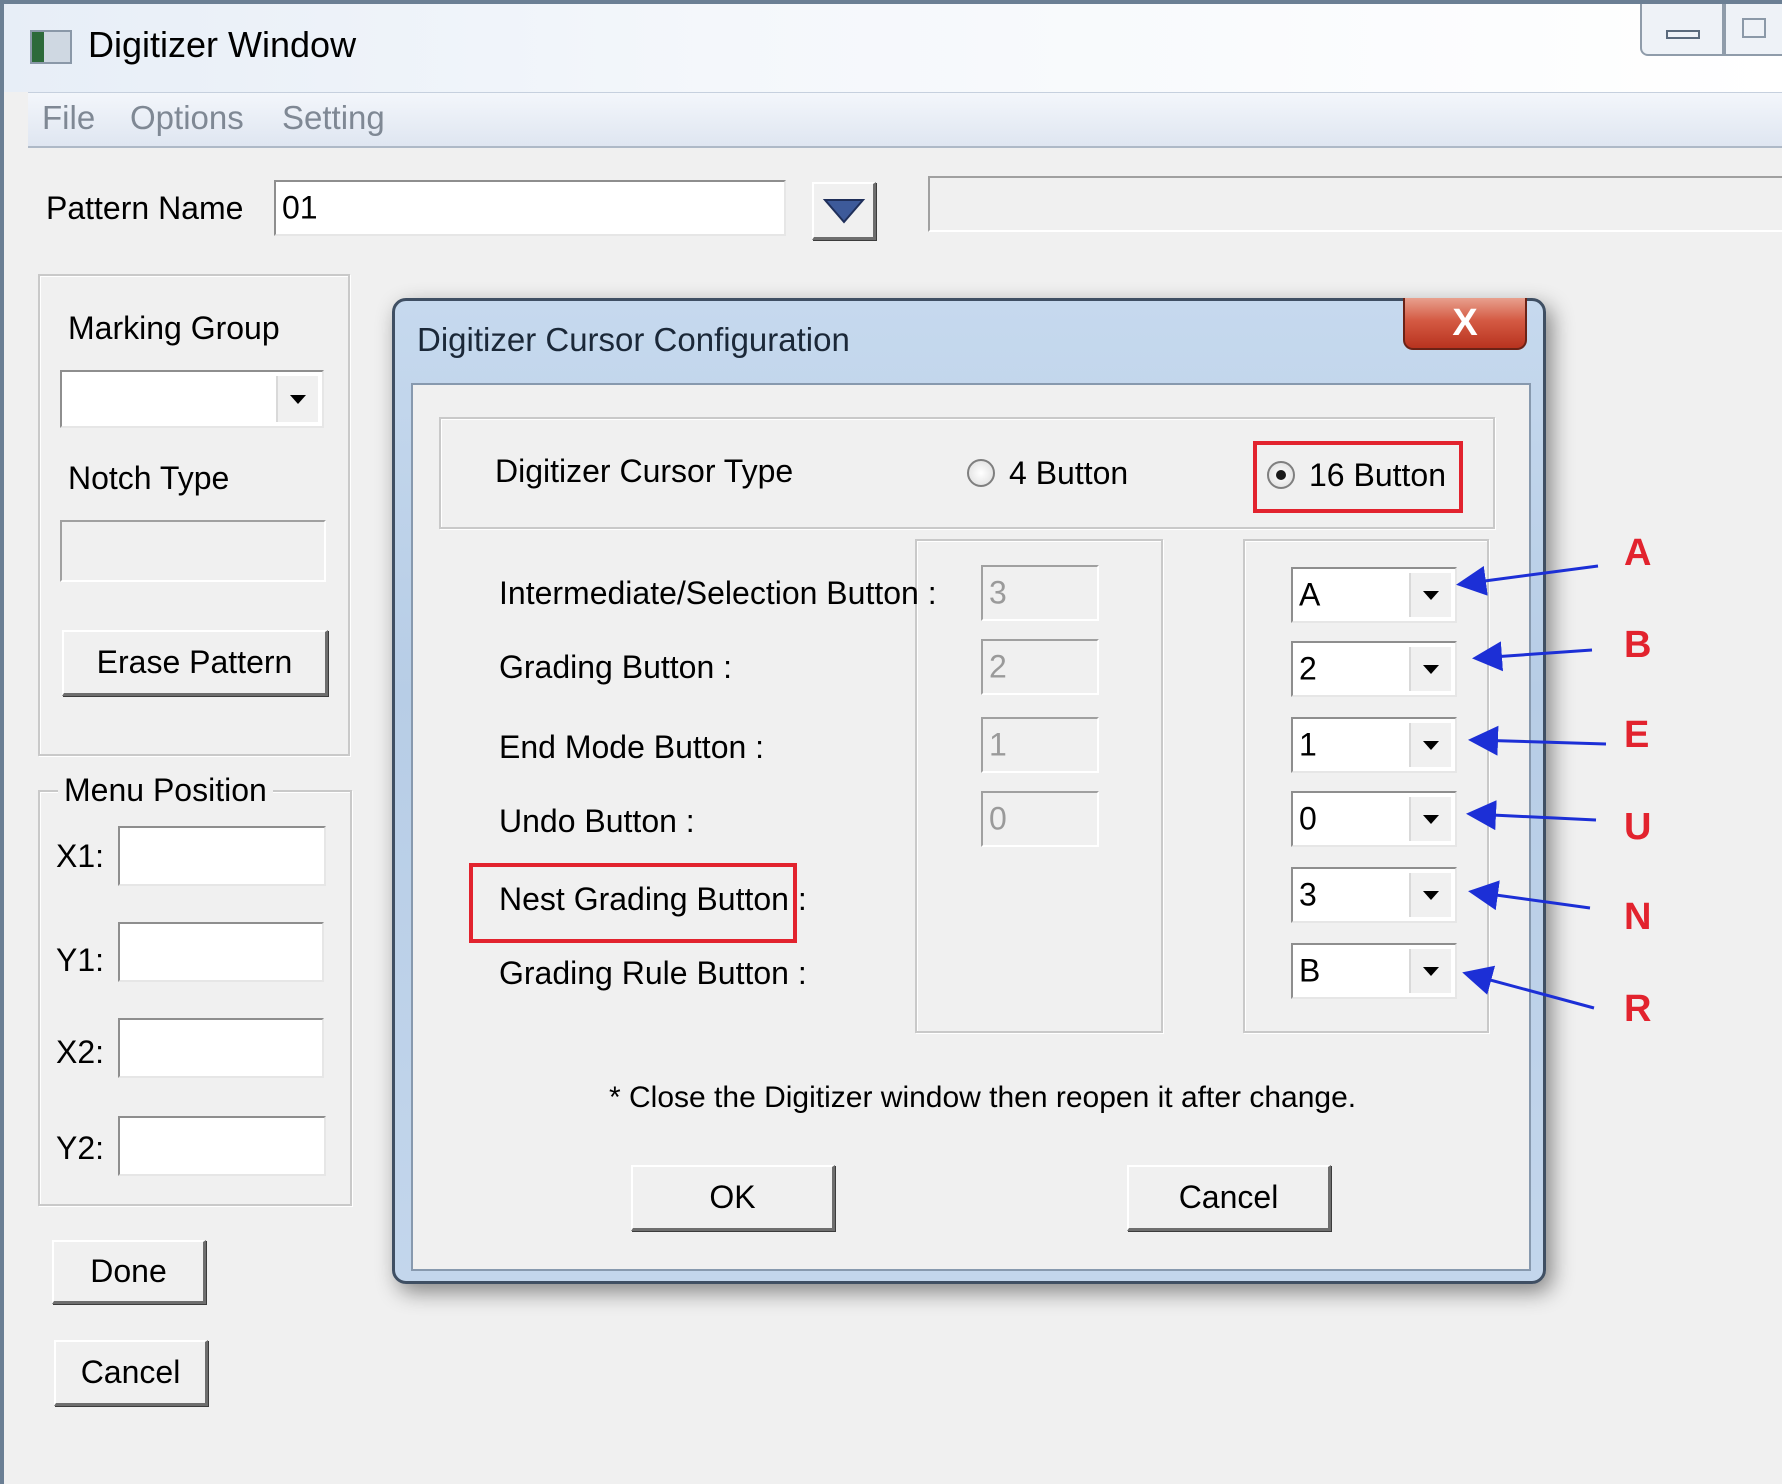 The height and width of the screenshot is (1484, 1782). I want to click on arrow-a, so click(1527, 580).